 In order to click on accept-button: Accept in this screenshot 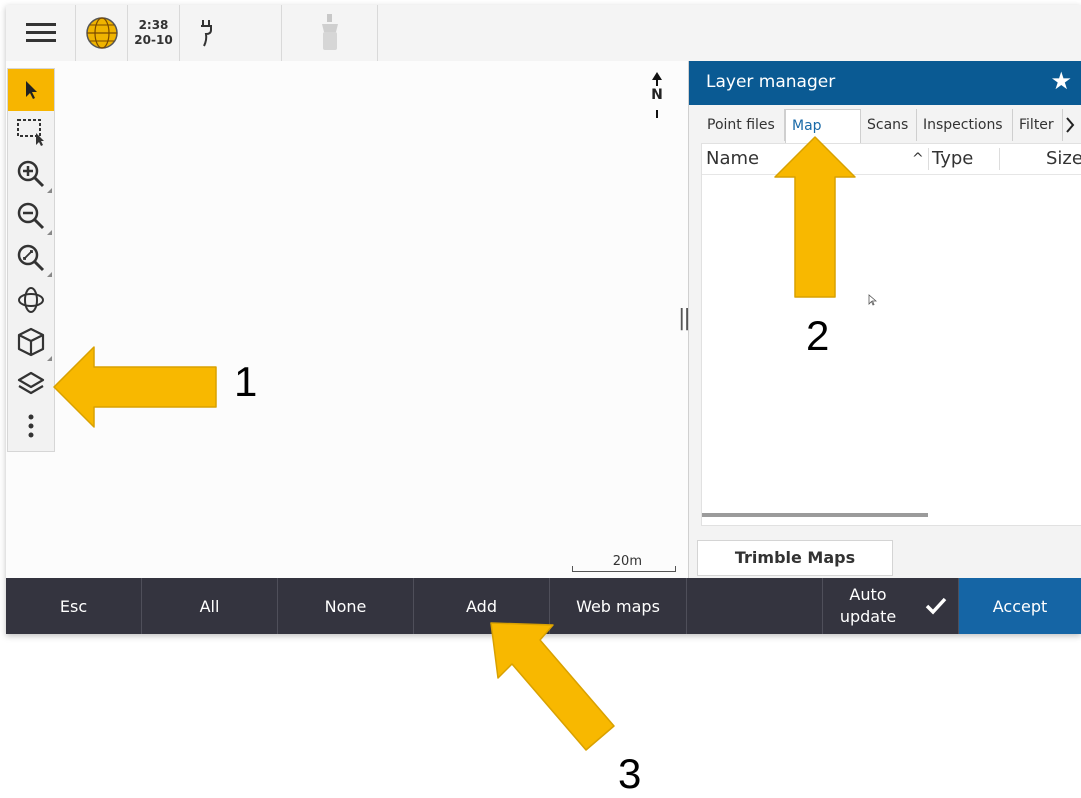, I will do `click(1020, 606)`.